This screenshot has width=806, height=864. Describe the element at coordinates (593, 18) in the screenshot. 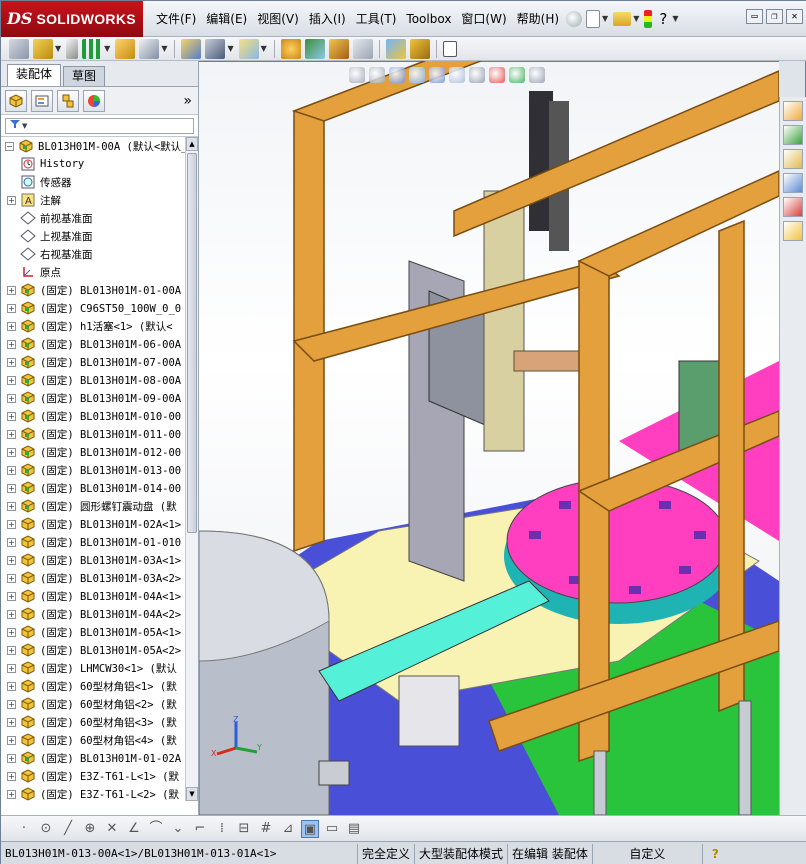

I see `new-document-icon` at that location.